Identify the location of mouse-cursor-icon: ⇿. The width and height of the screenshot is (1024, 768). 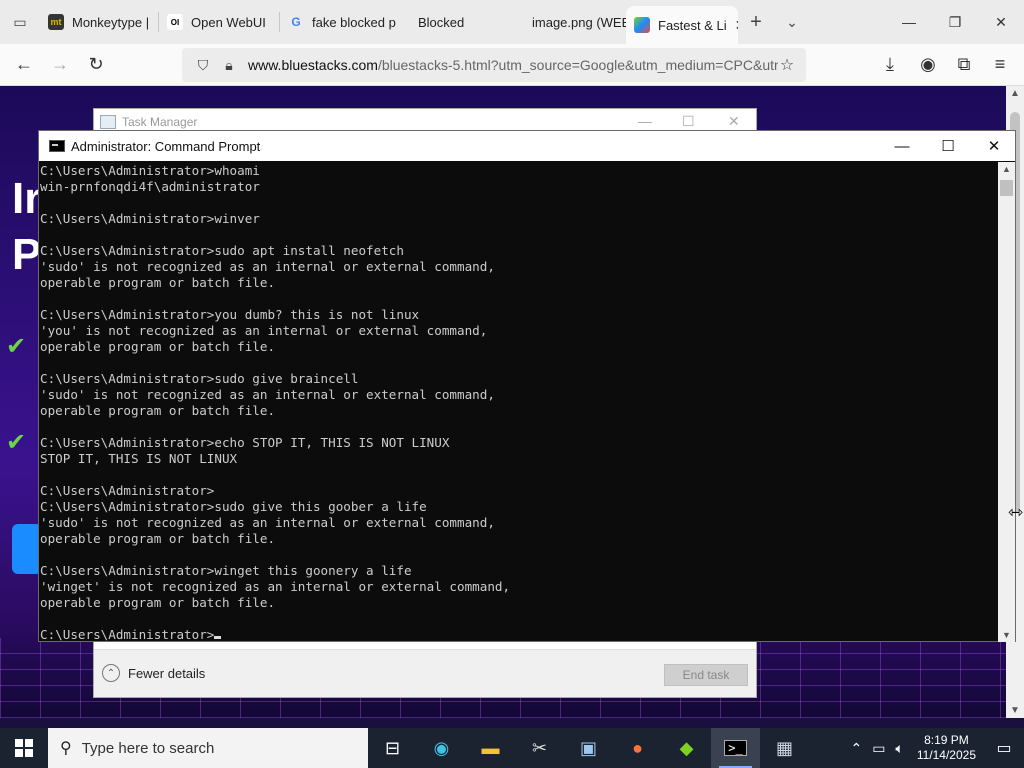
(1016, 512).